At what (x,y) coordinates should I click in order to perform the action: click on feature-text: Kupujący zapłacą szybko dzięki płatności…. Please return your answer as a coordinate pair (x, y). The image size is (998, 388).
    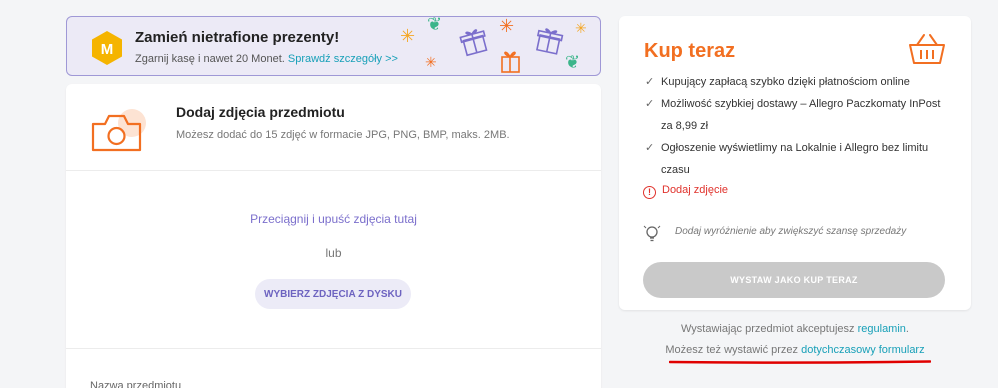
    Looking at the image, I should click on (785, 82).